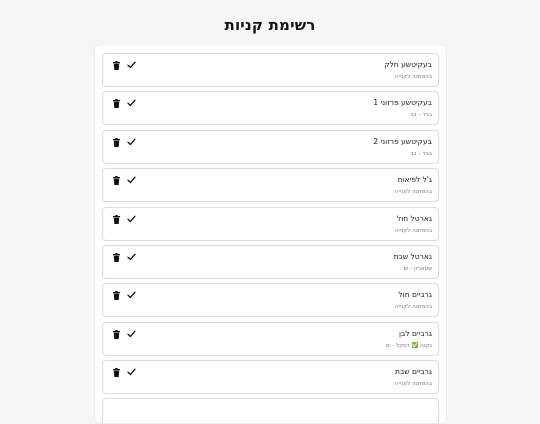  Describe the element at coordinates (412, 256) in the screenshot. I see `item-name: גארטל שבת` at that location.